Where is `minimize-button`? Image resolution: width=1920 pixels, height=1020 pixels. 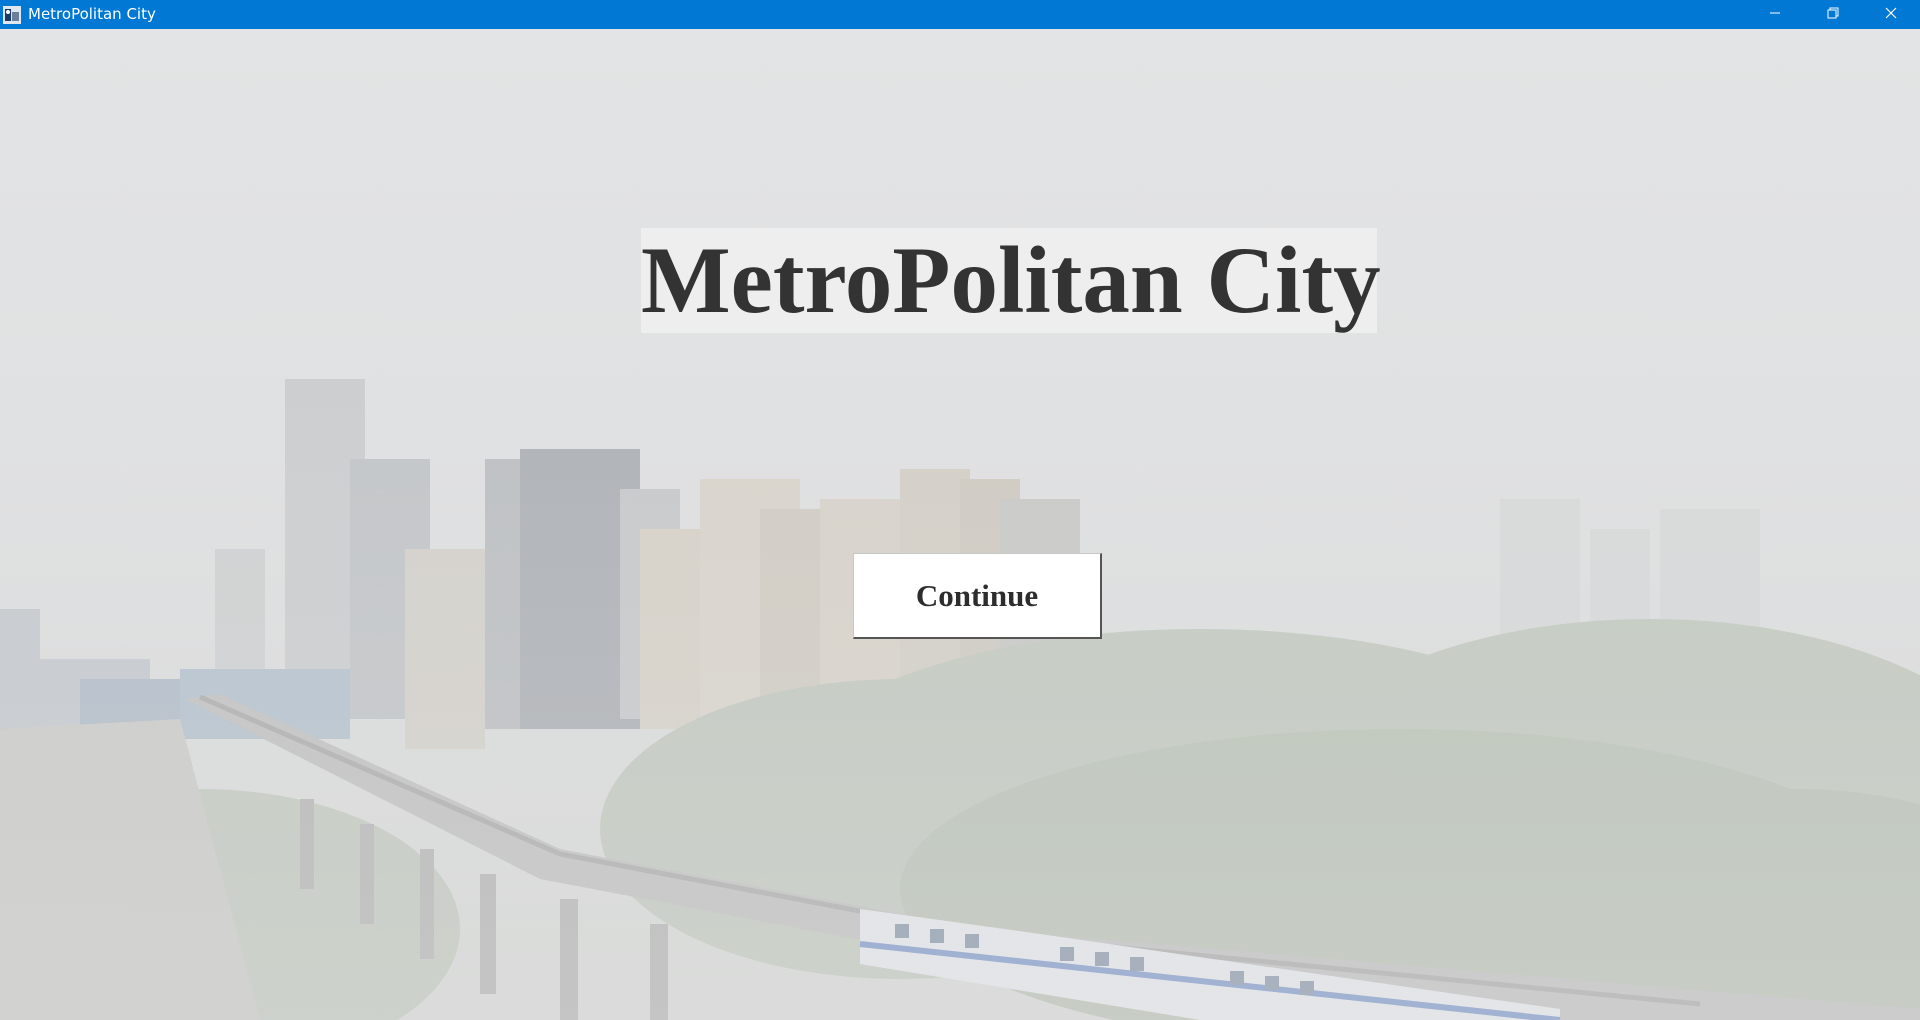
minimize-button is located at coordinates (1775, 14).